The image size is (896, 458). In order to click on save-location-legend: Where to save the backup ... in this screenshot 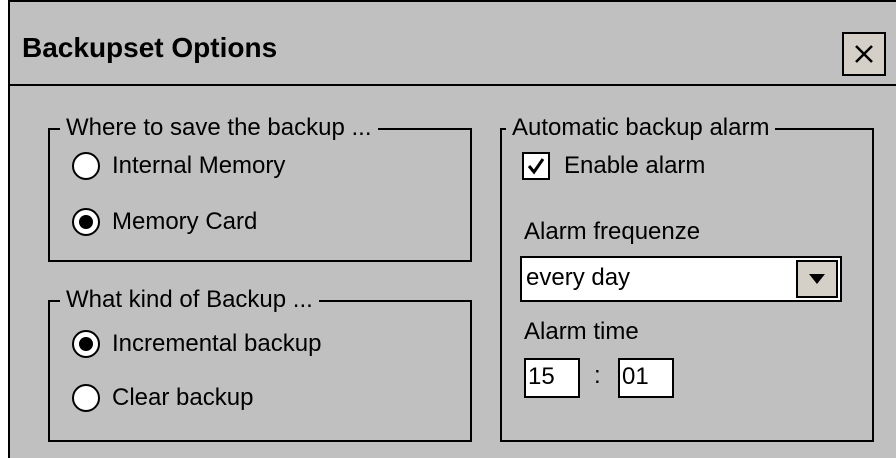, I will do `click(219, 128)`.